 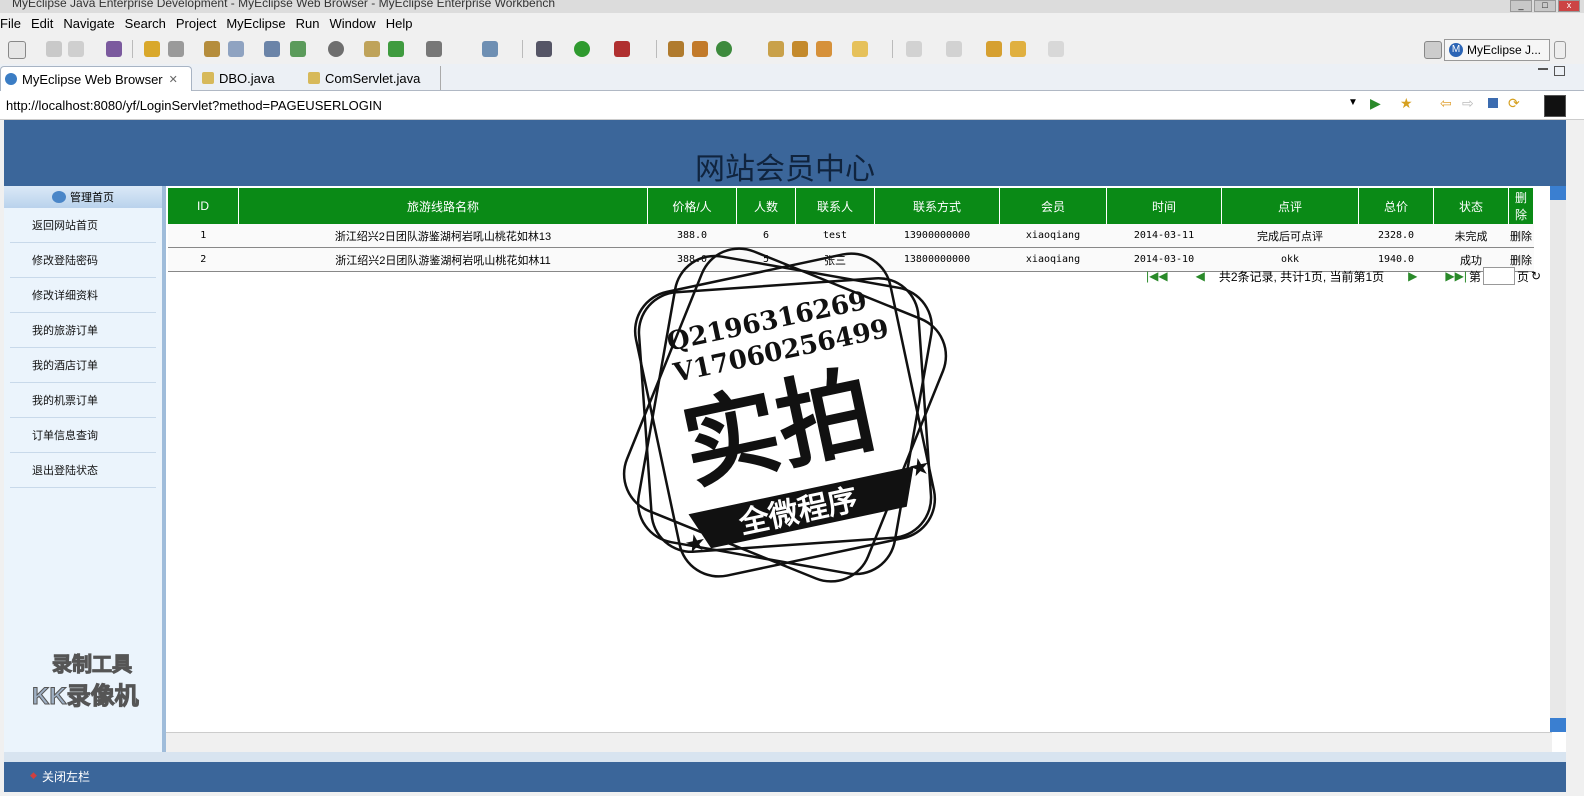 I want to click on maximize-view-icon, so click(x=1559, y=71).